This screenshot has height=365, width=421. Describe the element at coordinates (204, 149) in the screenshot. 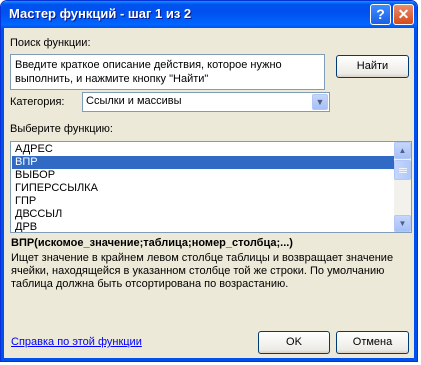

I see `list-item: АДРЕС` at that location.